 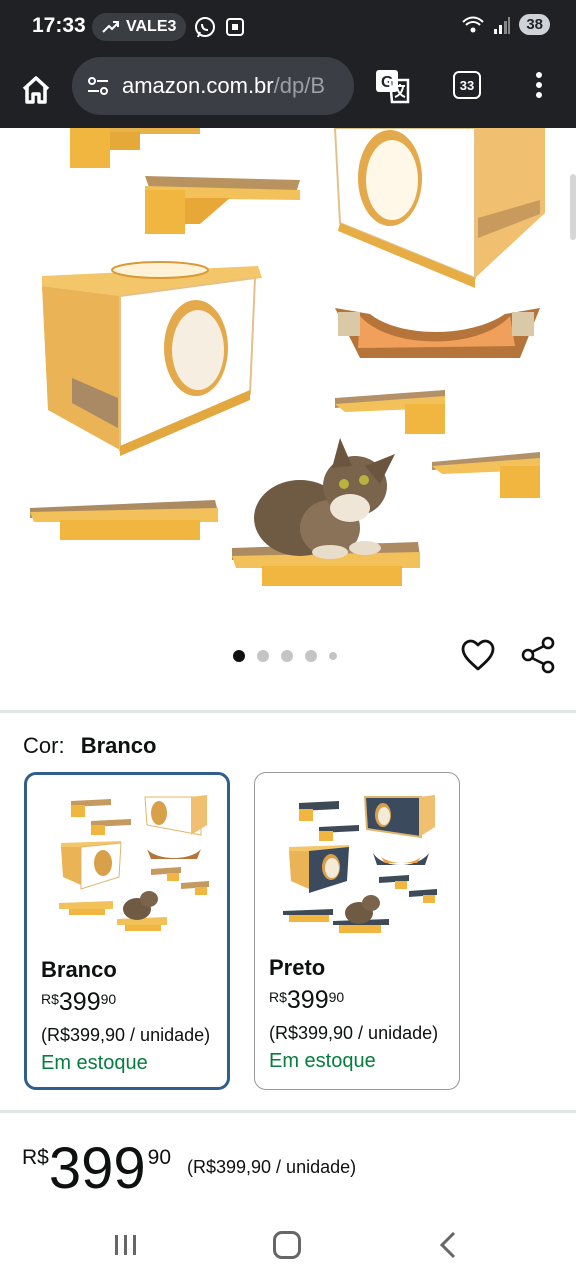 What do you see at coordinates (538, 655) in the screenshot?
I see `share-icon` at bounding box center [538, 655].